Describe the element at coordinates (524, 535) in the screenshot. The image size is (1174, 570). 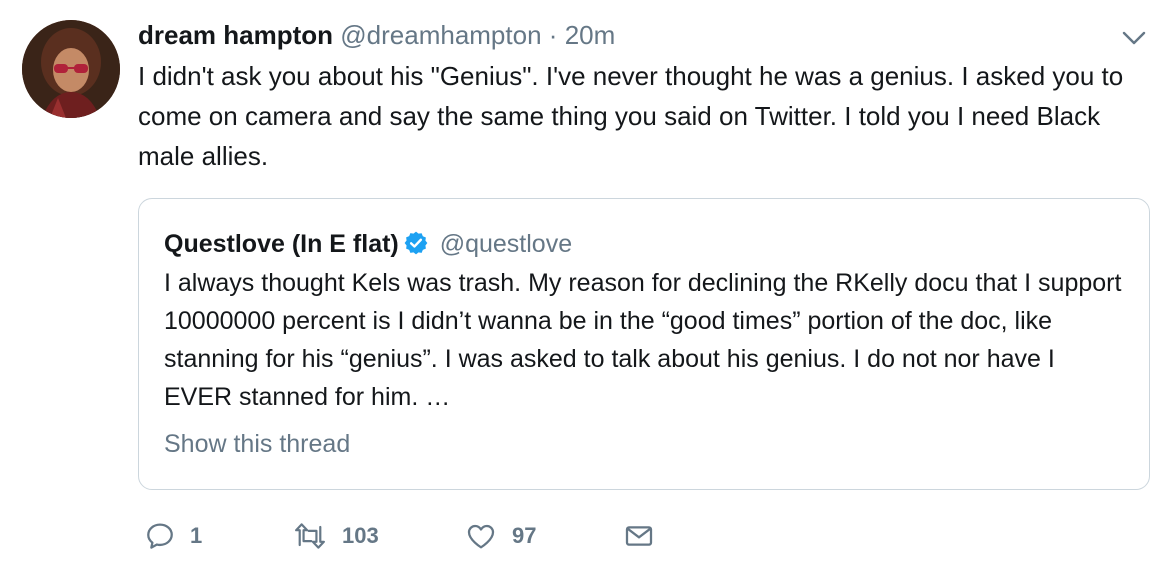
I see `like-count: 97` at that location.